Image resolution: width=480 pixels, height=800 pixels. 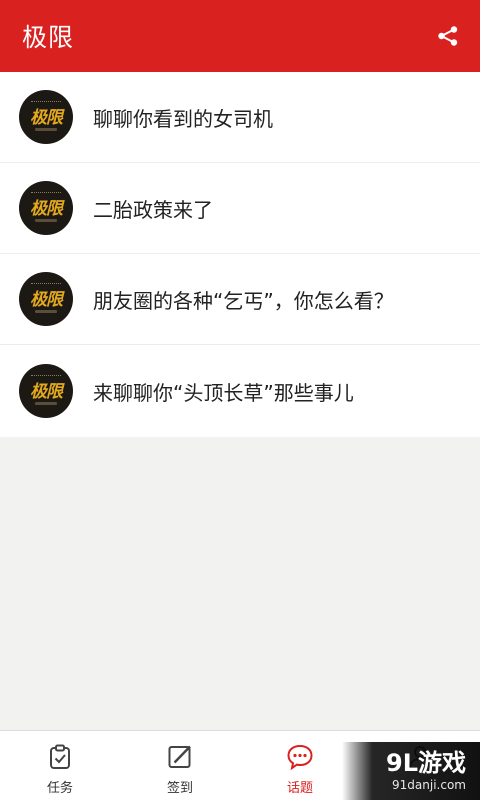 I want to click on topic-row: 极限 二胎政策来了, so click(x=240, y=208).